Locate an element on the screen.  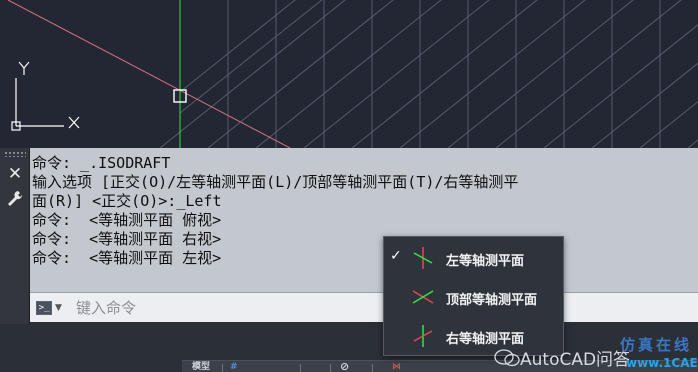
command-prompt-icon: >_ is located at coordinates (44, 308).